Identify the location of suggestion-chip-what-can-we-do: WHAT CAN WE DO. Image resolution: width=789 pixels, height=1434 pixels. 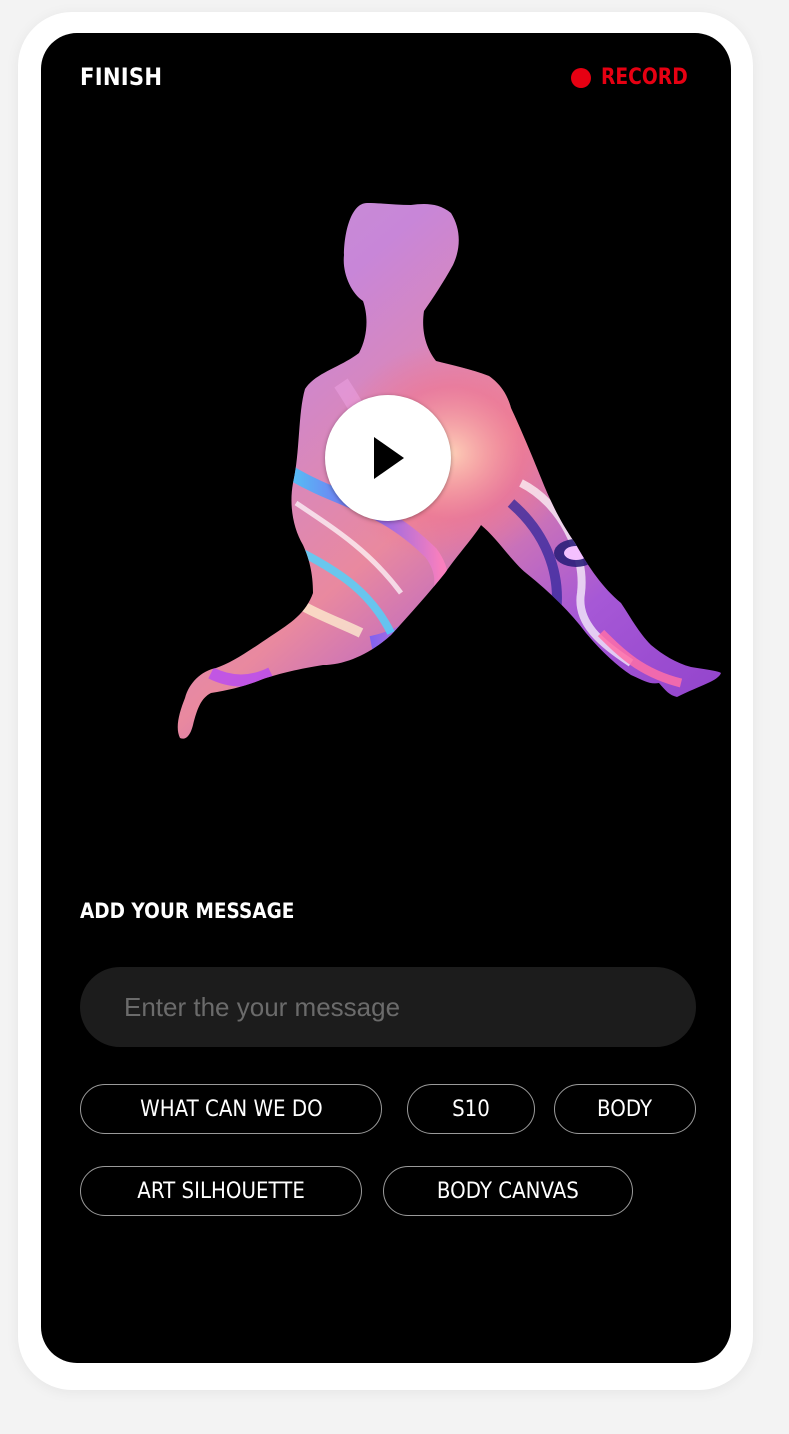
(231, 1109).